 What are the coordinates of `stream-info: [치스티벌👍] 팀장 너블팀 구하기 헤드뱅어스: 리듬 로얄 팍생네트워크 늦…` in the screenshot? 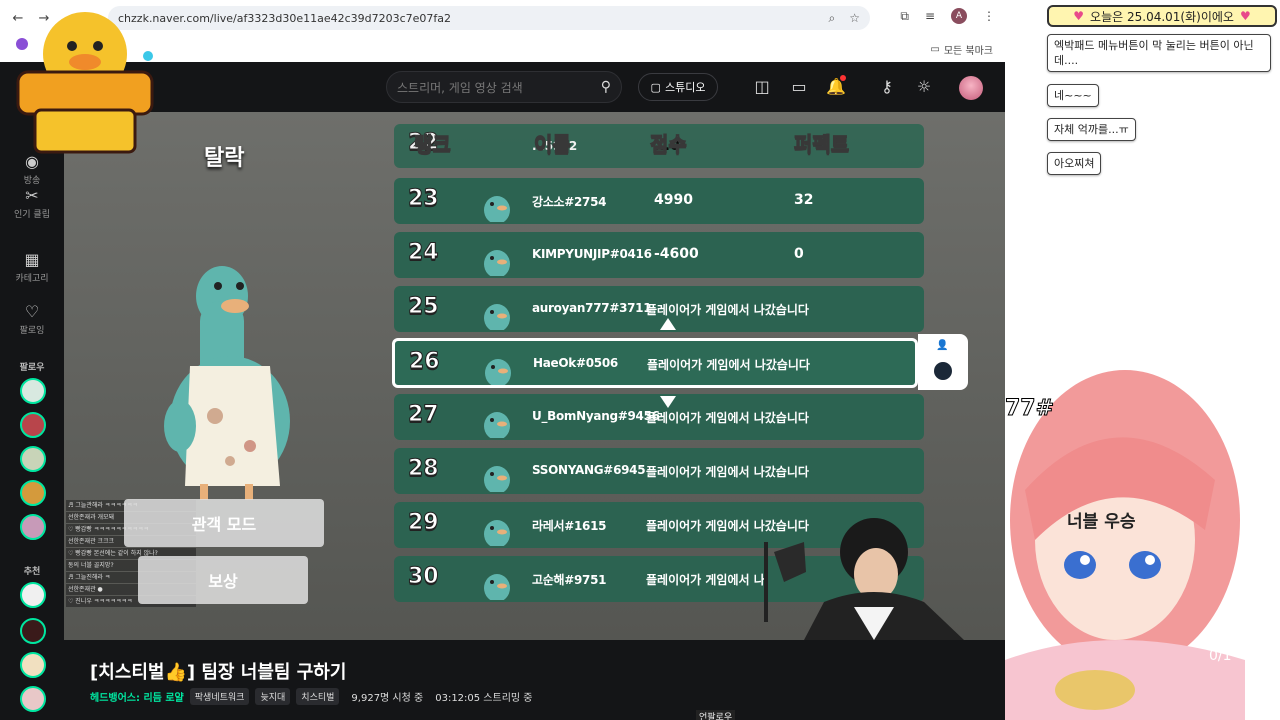 It's located at (534, 680).